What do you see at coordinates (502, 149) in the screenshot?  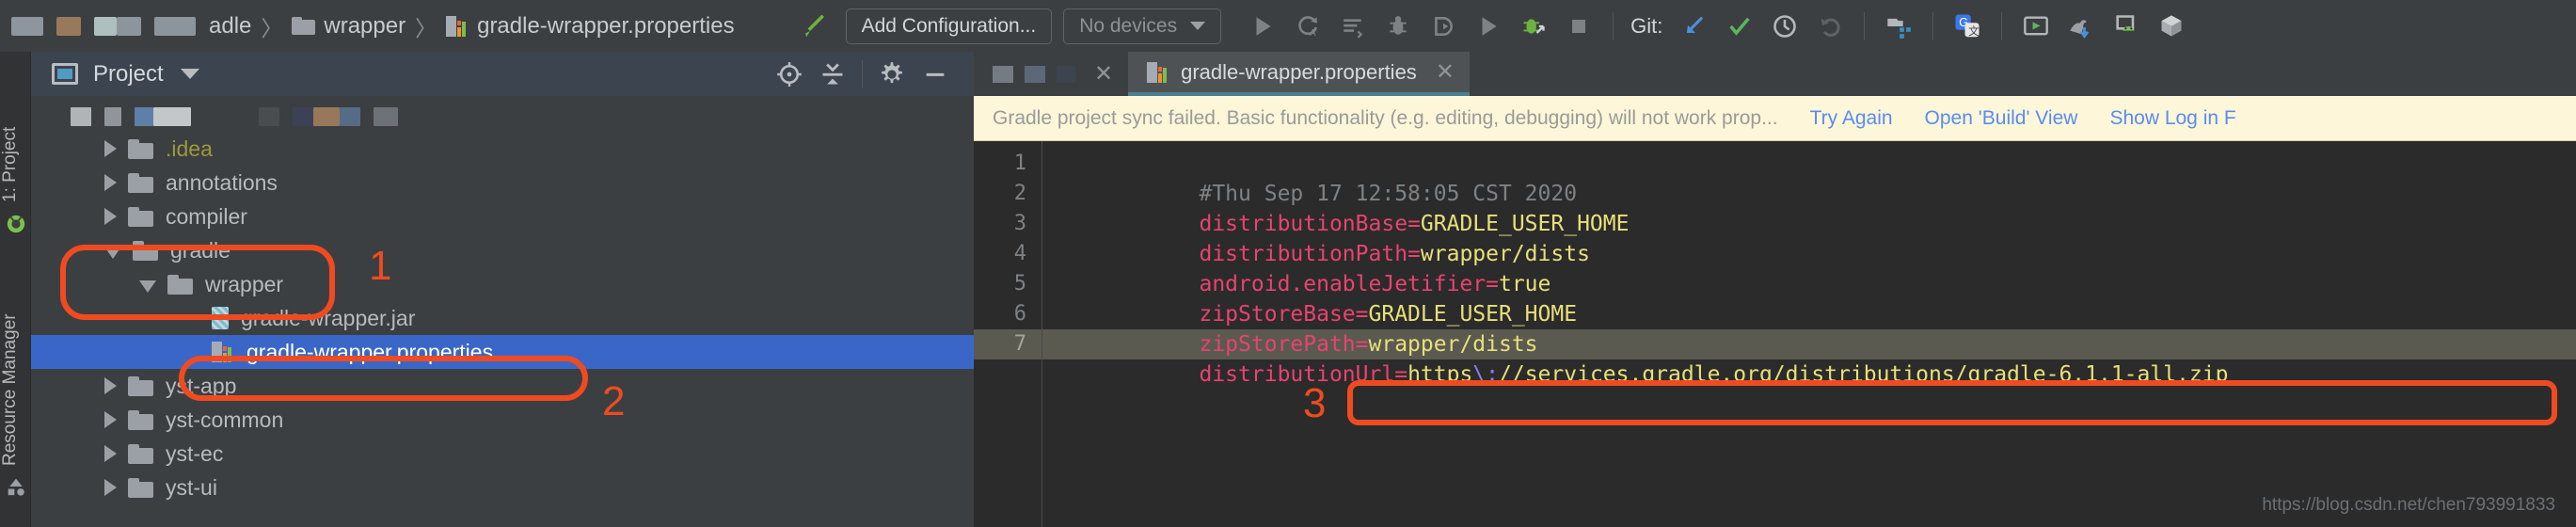 I see `tree-item-idea: .idea` at bounding box center [502, 149].